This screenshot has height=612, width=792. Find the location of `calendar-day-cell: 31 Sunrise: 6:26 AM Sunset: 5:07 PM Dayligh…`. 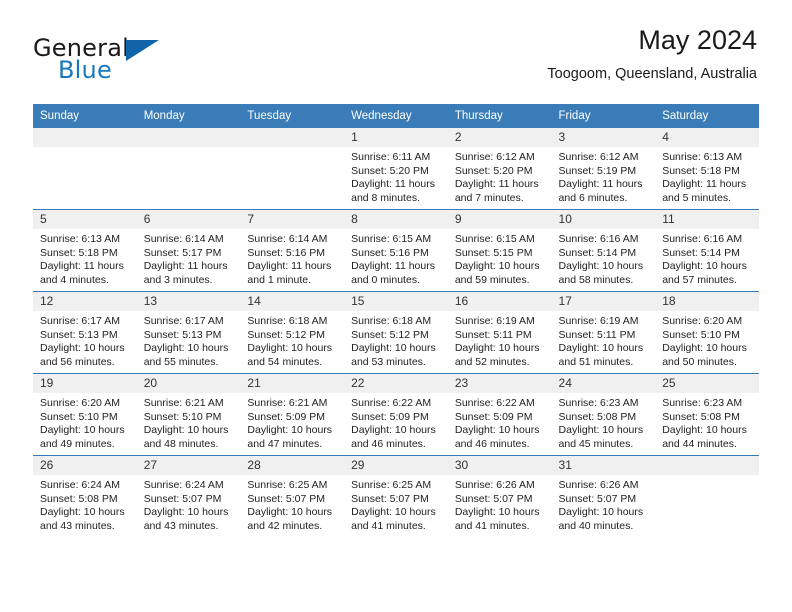

calendar-day-cell: 31 Sunrise: 6:26 AM Sunset: 5:07 PM Dayligh… is located at coordinates (603, 496).